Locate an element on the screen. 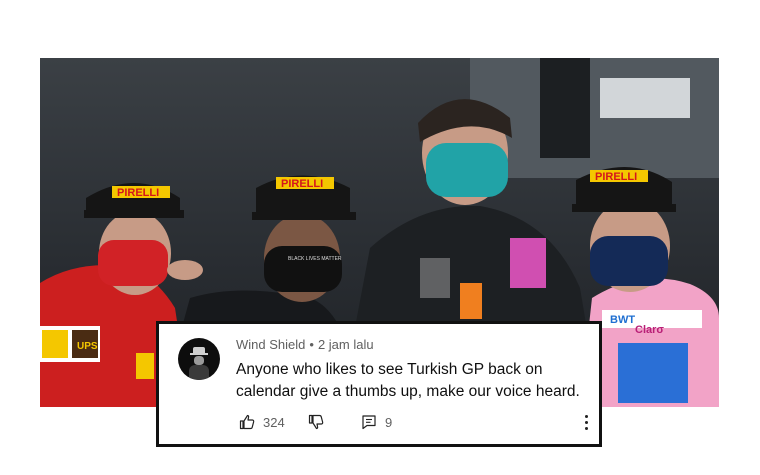  sponsor-bwt: BWT is located at coordinates (622, 320).